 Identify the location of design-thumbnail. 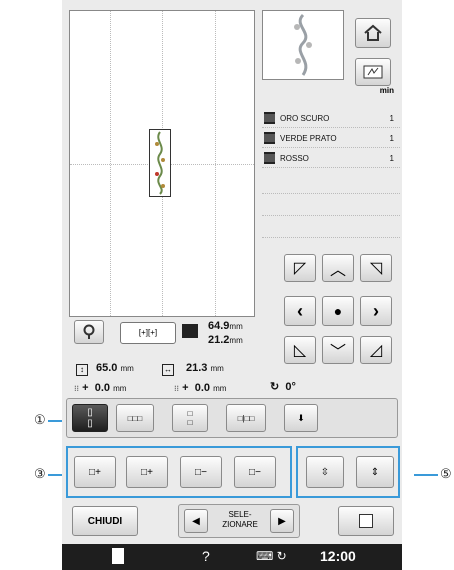
(303, 45).